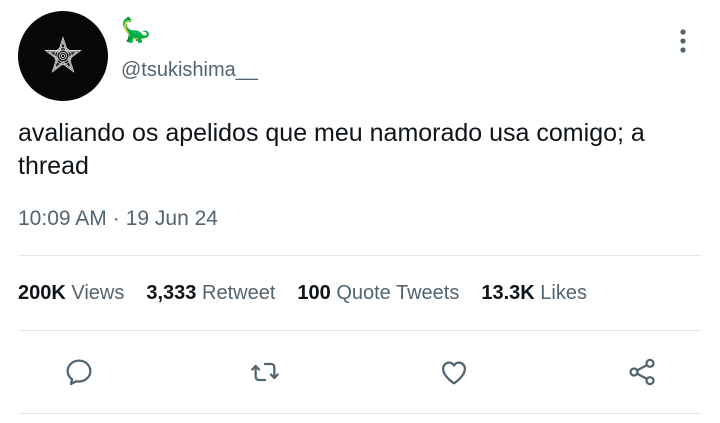 The height and width of the screenshot is (423, 720). What do you see at coordinates (171, 293) in the screenshot?
I see `retweets-count: 3,333` at bounding box center [171, 293].